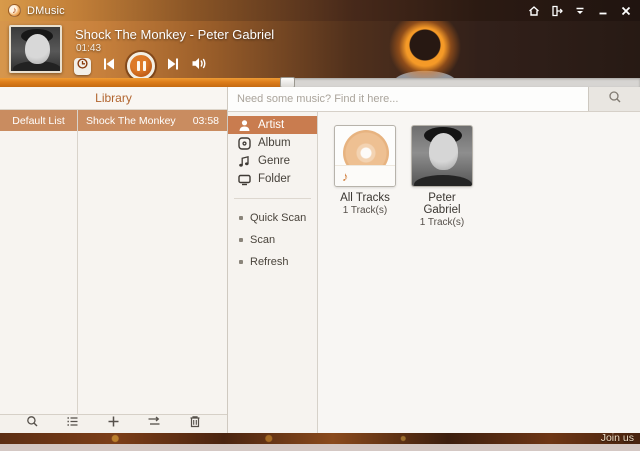  I want to click on sidebar-item-label: Genre, so click(274, 161).